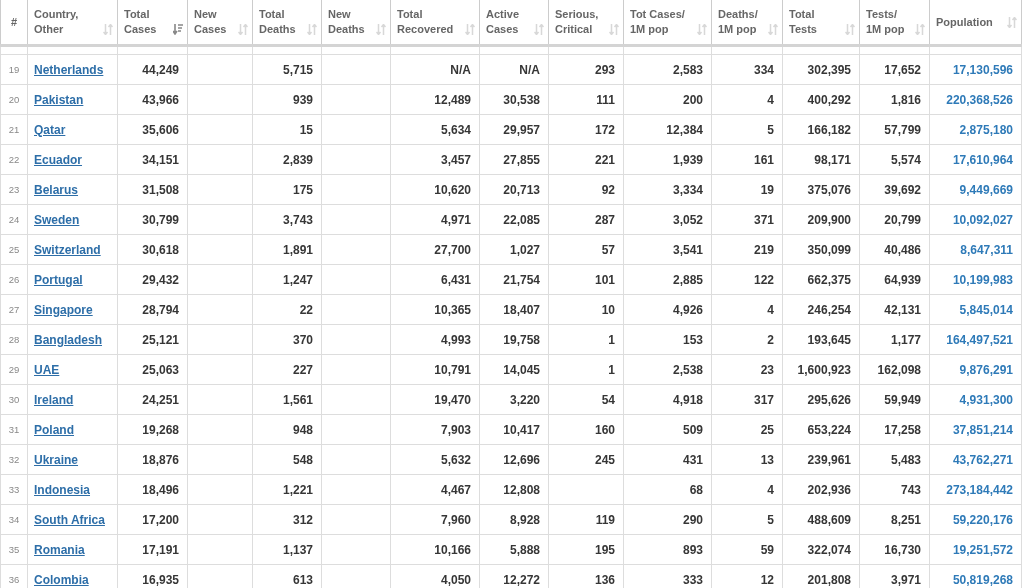 The image size is (1025, 588). I want to click on table-cell: 371, so click(763, 219).